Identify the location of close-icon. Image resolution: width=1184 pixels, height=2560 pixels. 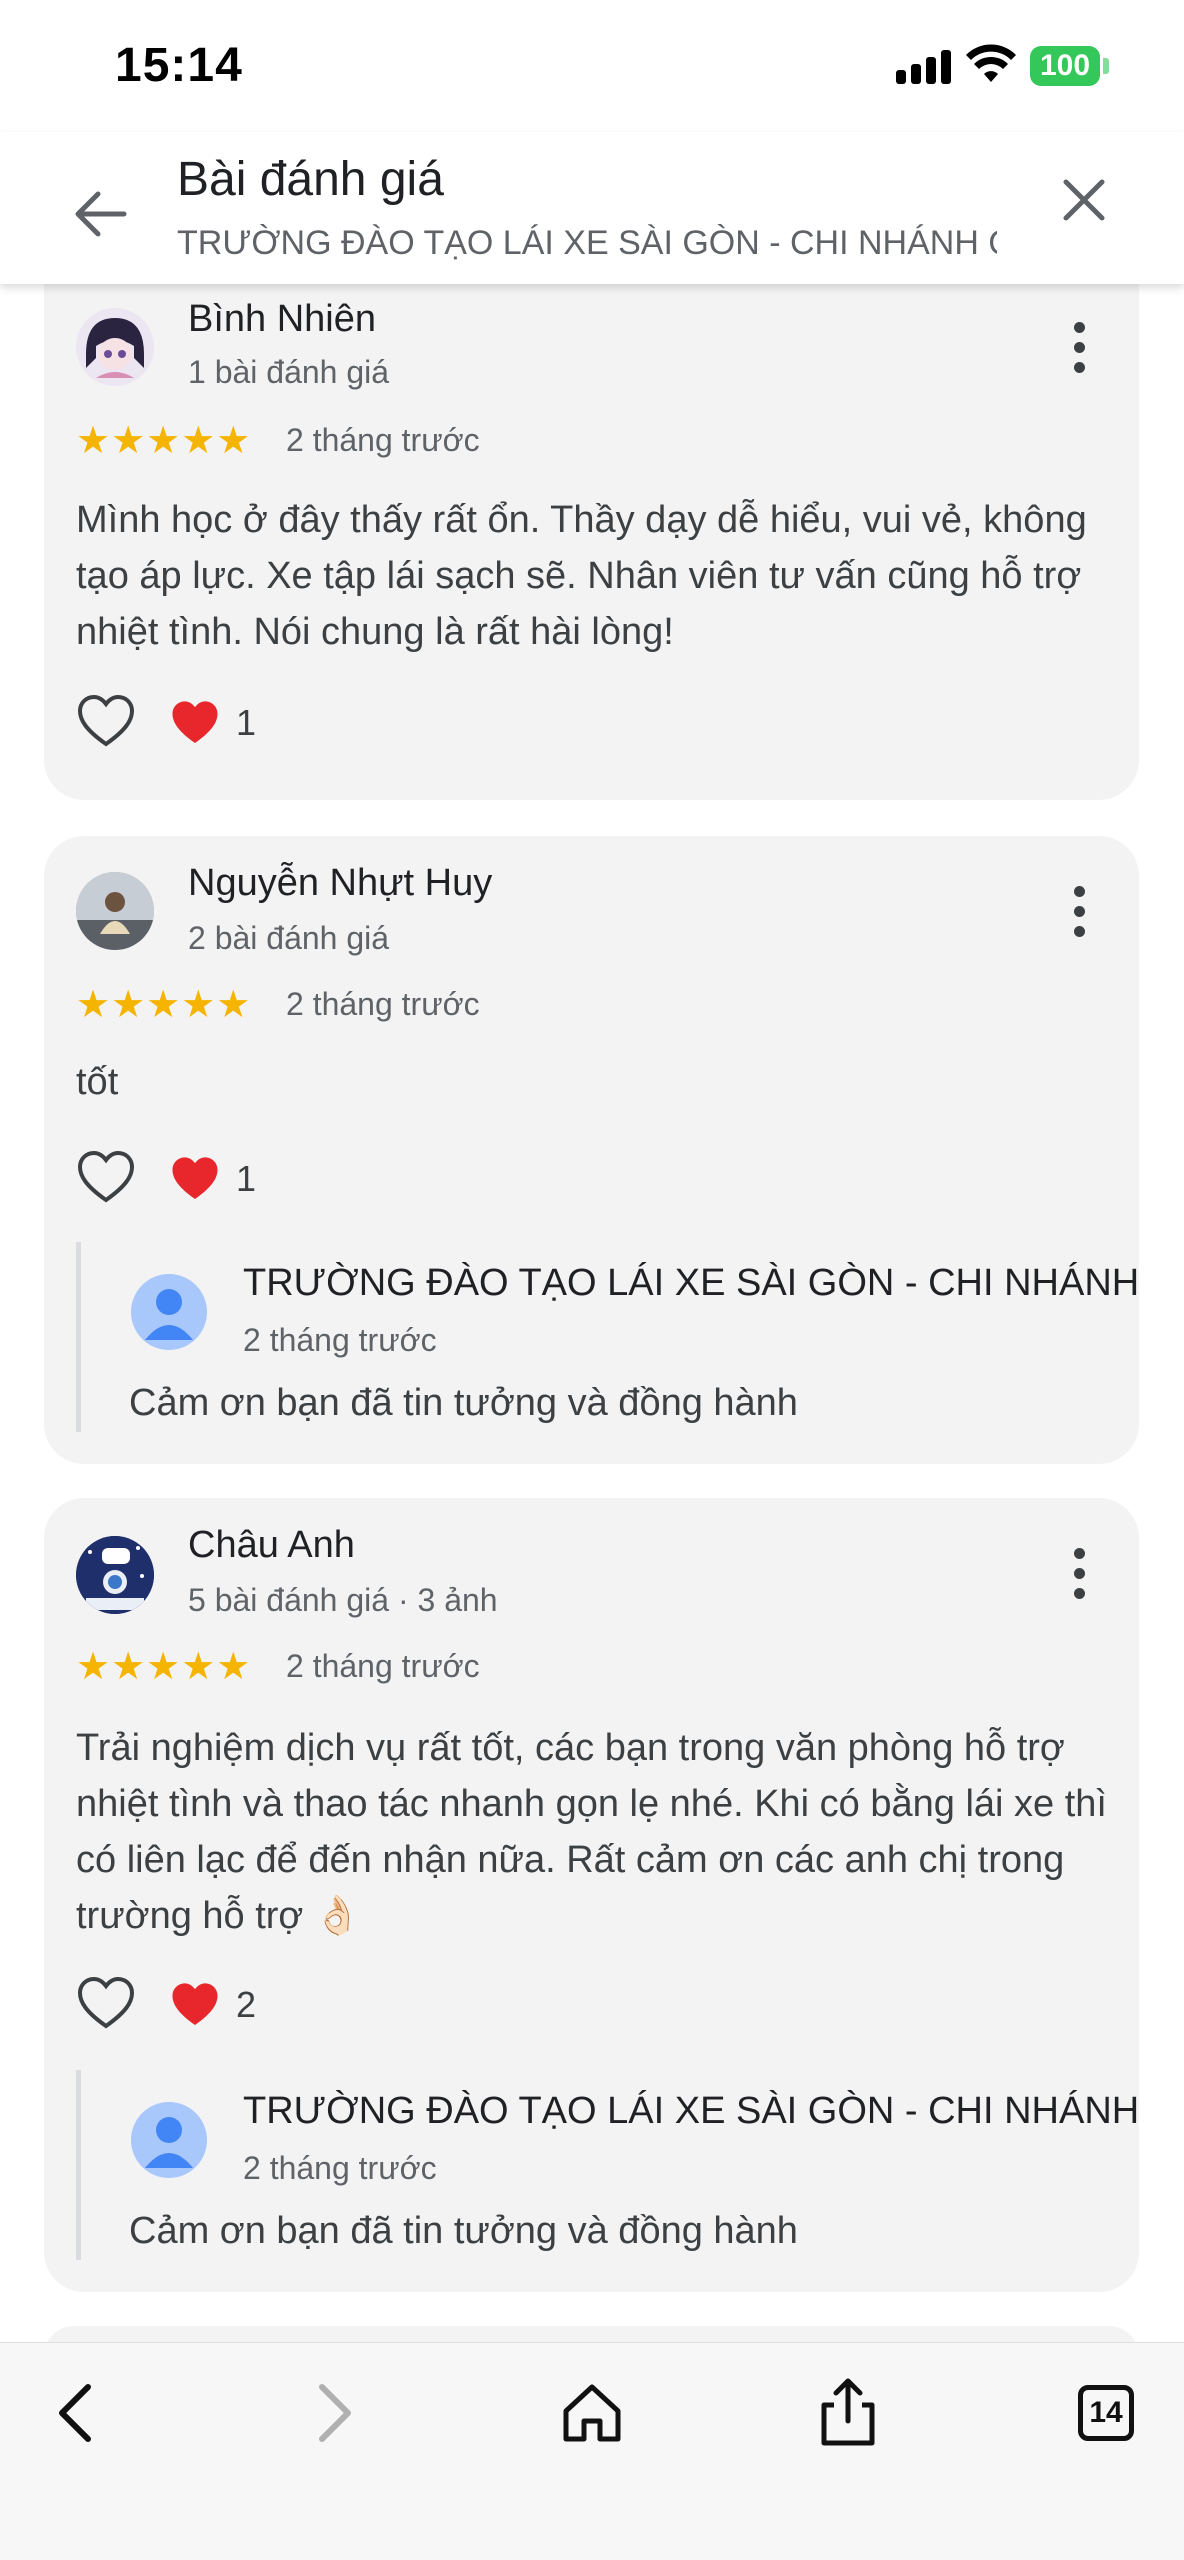
(1084, 200).